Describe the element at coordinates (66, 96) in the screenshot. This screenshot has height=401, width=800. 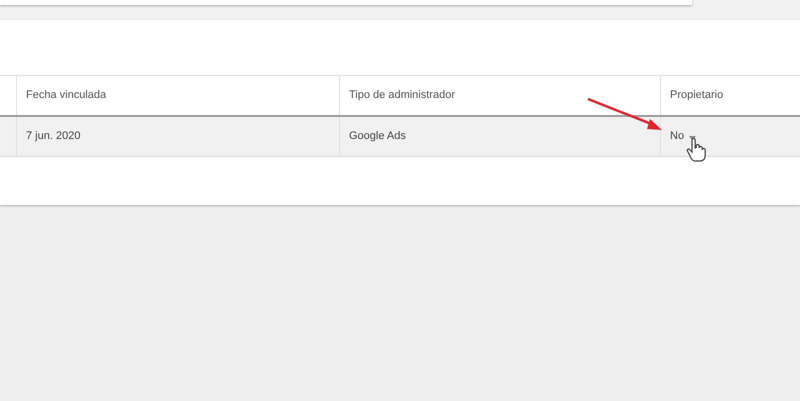
I see `column-header: Fecha vinculada` at that location.